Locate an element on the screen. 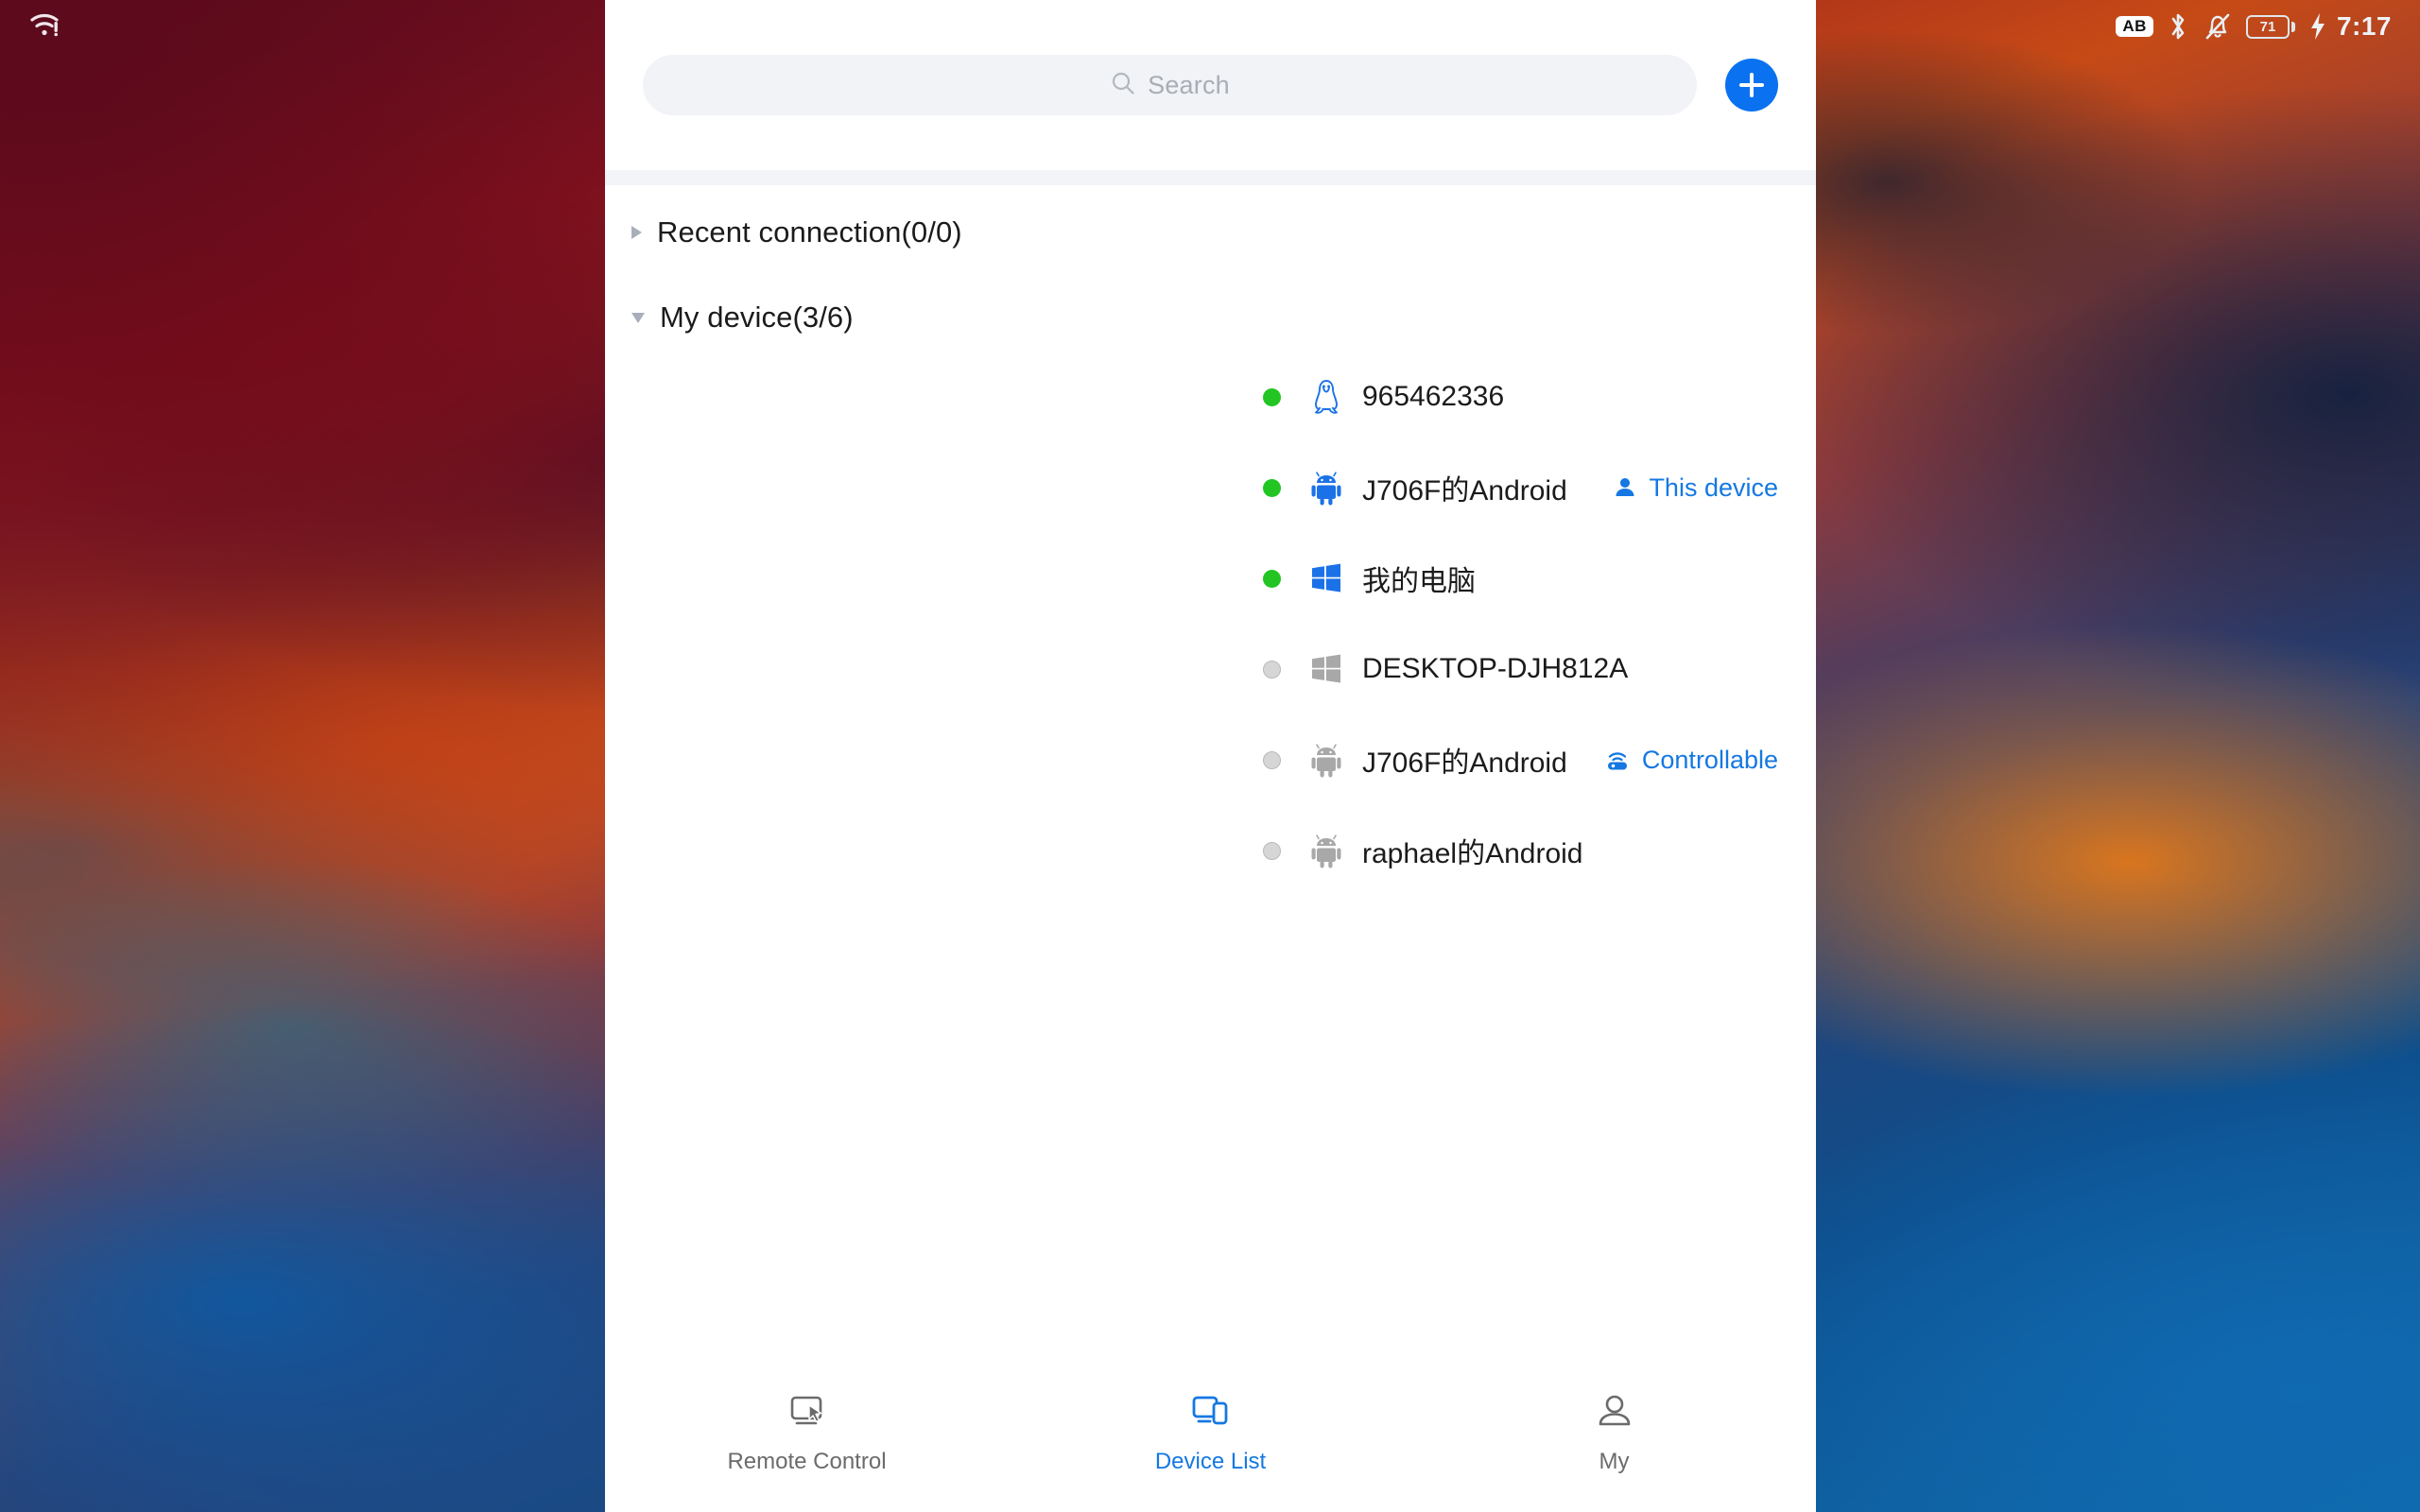 The height and width of the screenshot is (1512, 2420). device-tag-controllable: Controllable is located at coordinates (1691, 760).